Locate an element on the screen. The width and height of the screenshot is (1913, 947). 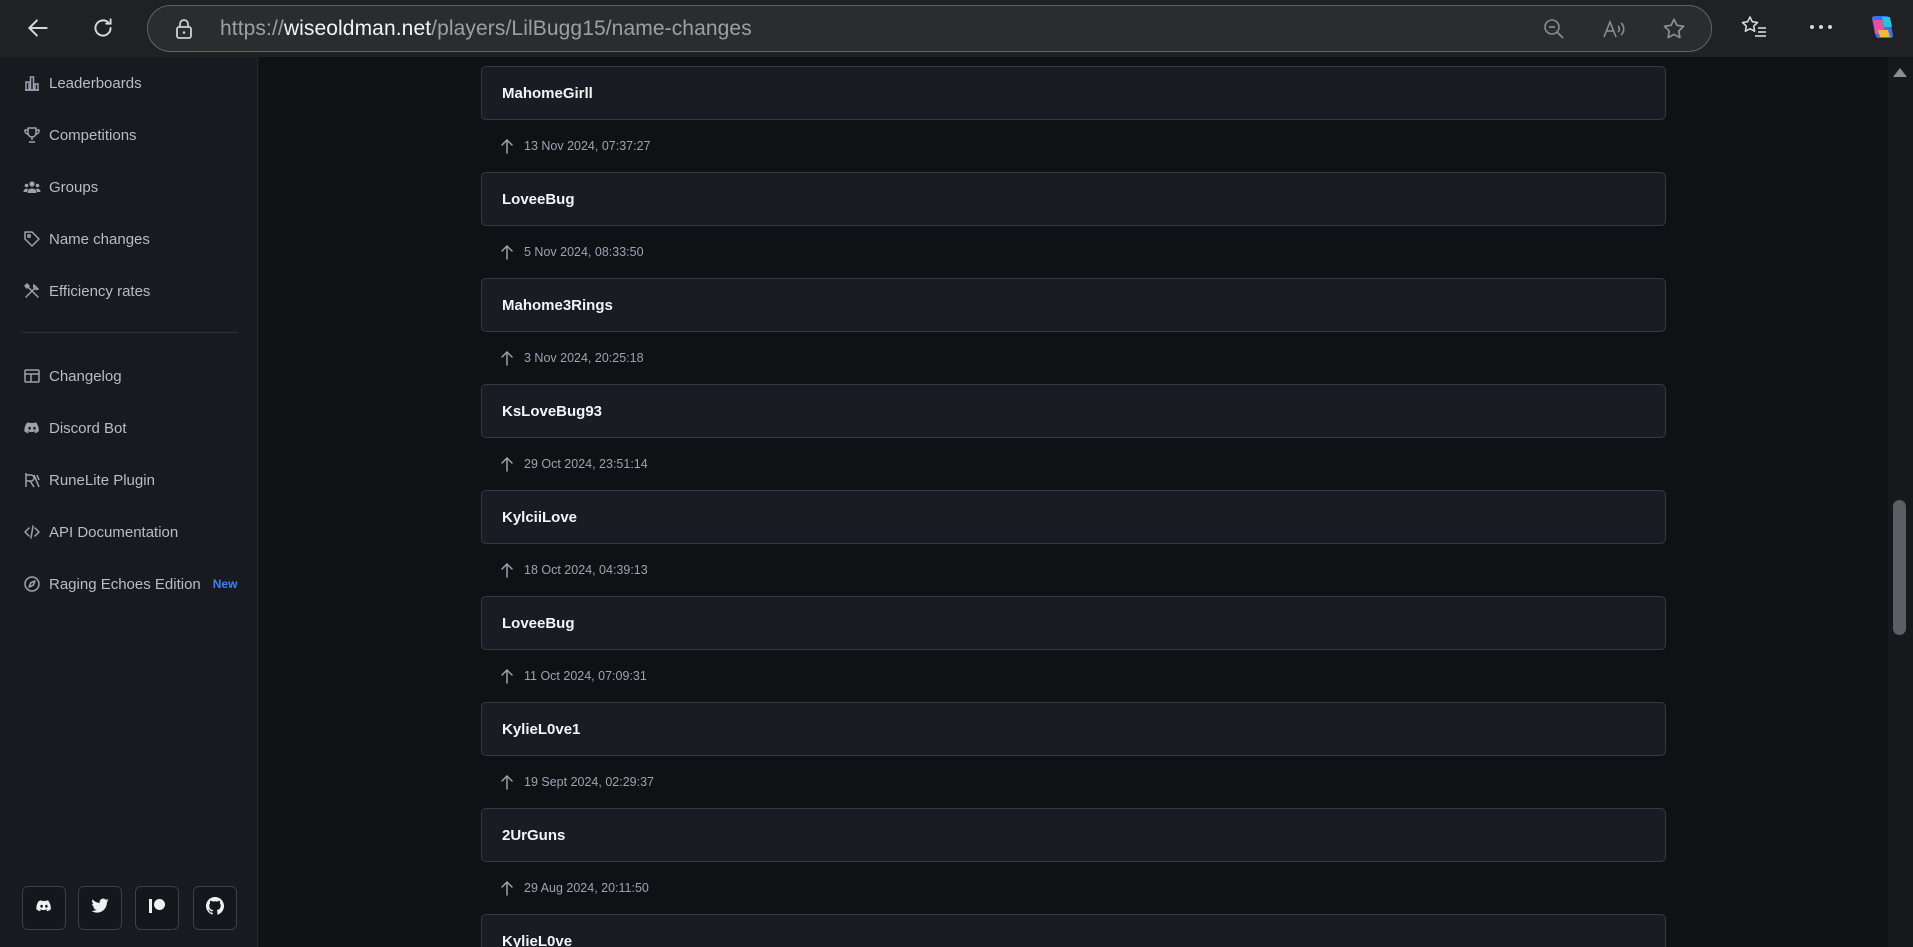
new-badge: New is located at coordinates (225, 584).